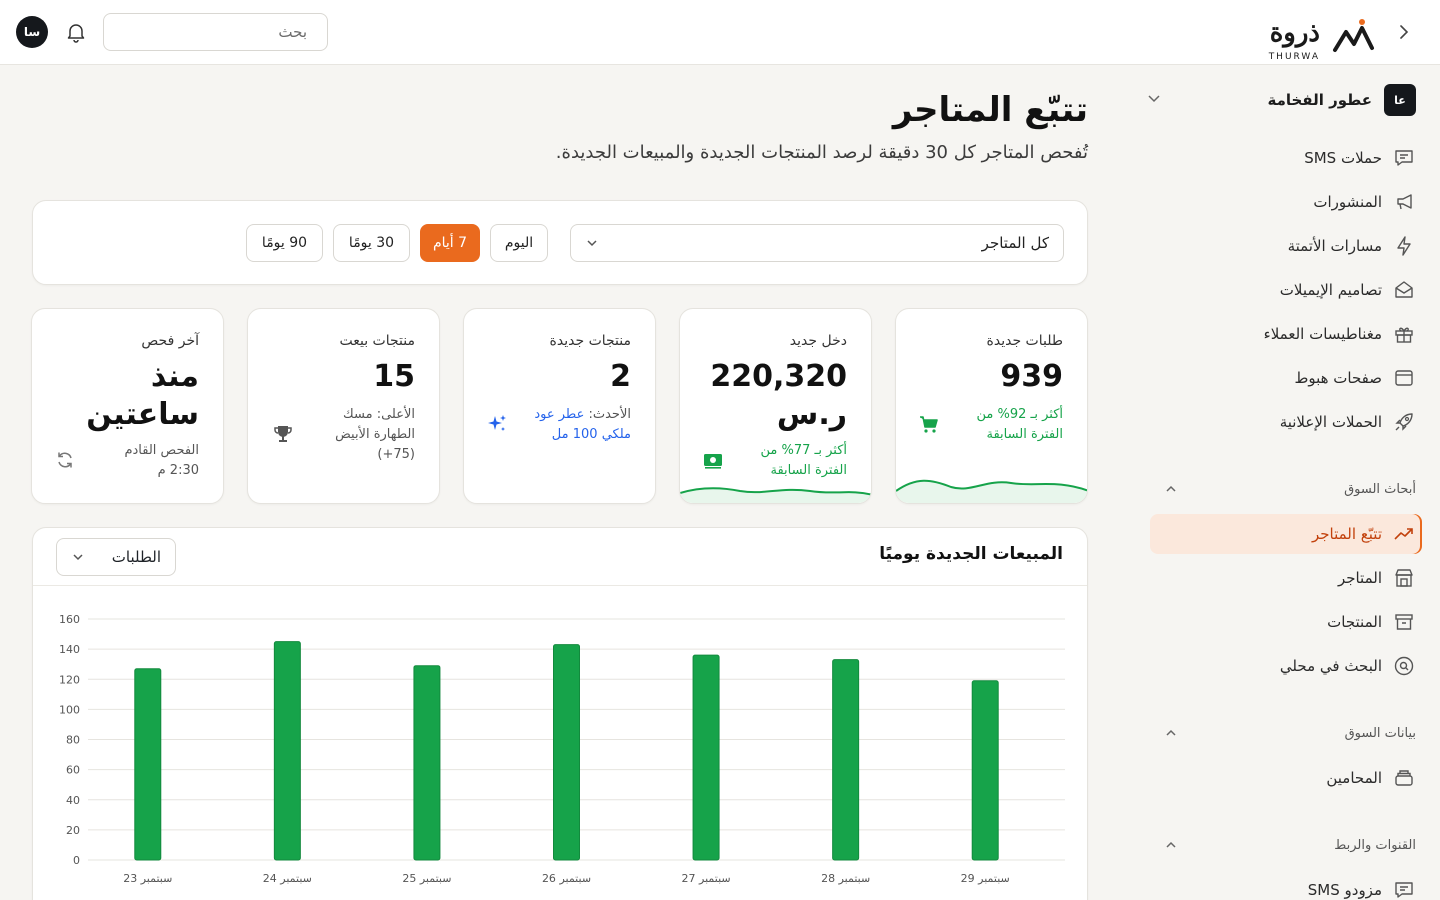  I want to click on range-7-days-button: 7 أيام, so click(450, 243).